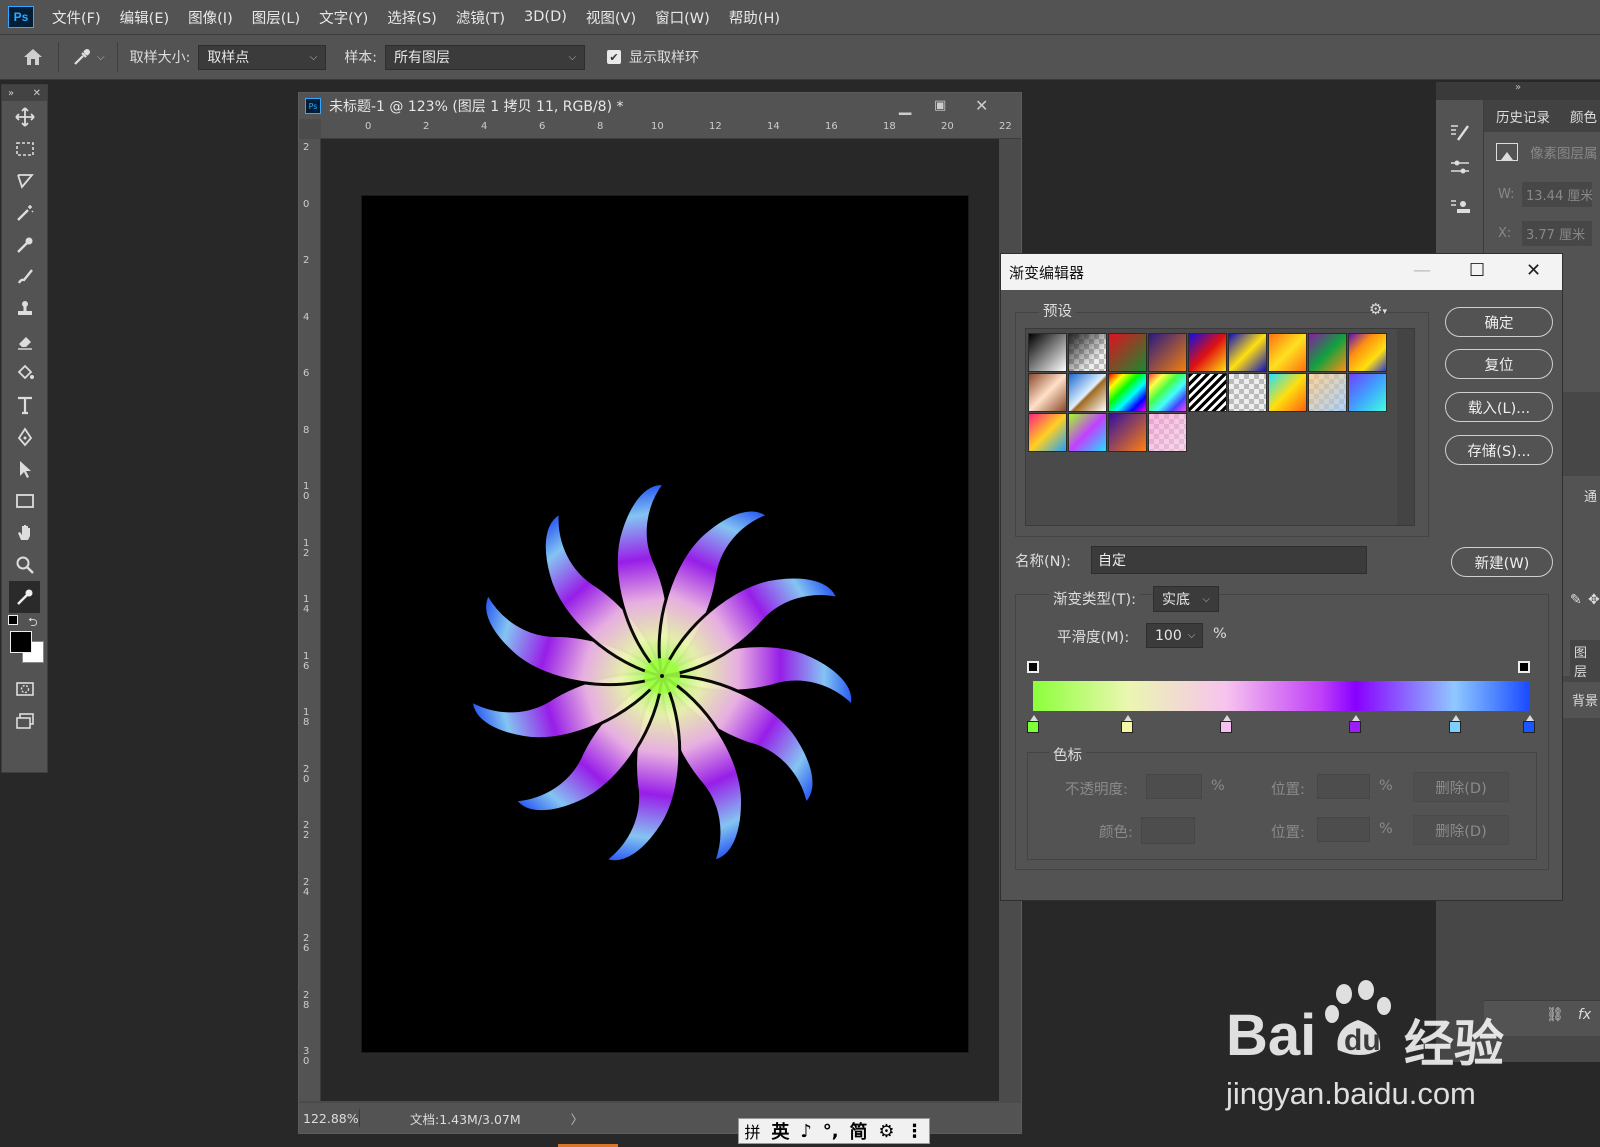 This screenshot has height=1147, width=1600. Describe the element at coordinates (1460, 208) in the screenshot. I see `stamp-presets-icon` at that location.